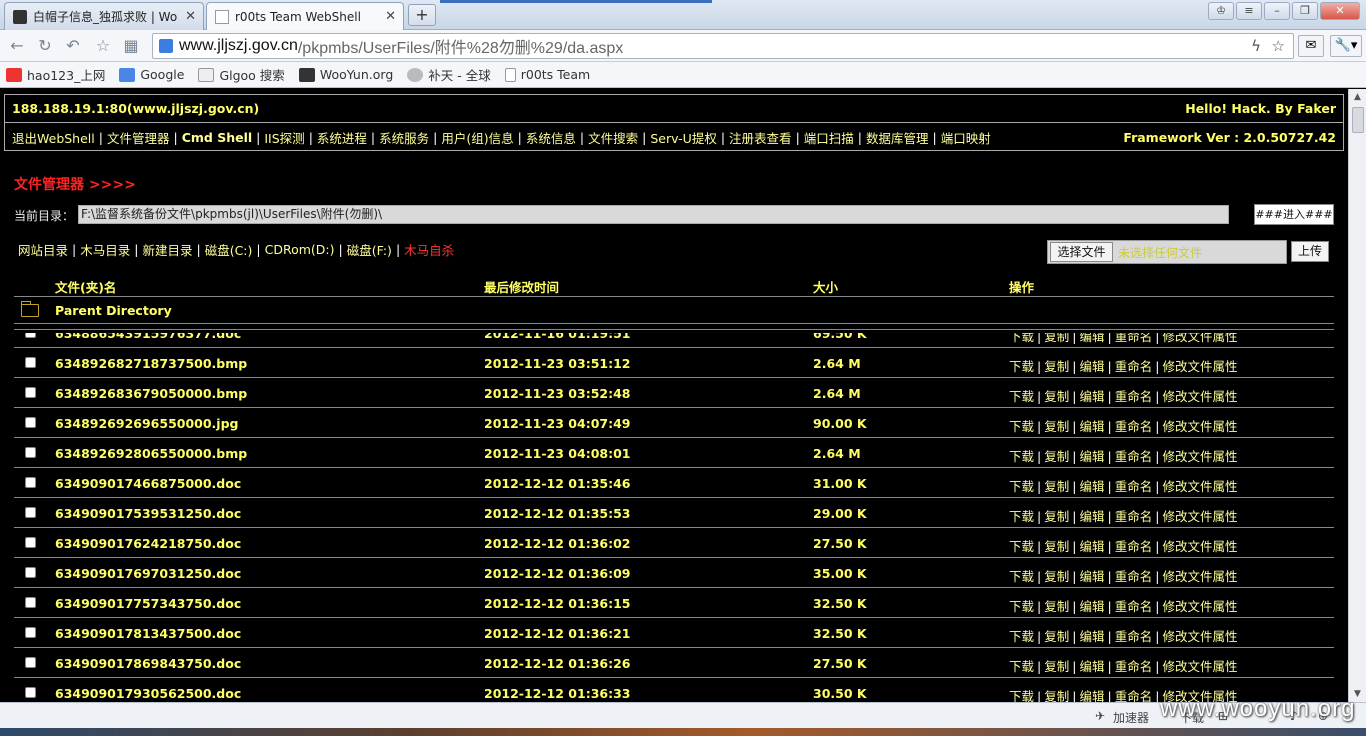 Image resolution: width=1366 pixels, height=736 pixels. Describe the element at coordinates (551, 137) in the screenshot. I see `menu-sysinfo: 系统信息` at that location.